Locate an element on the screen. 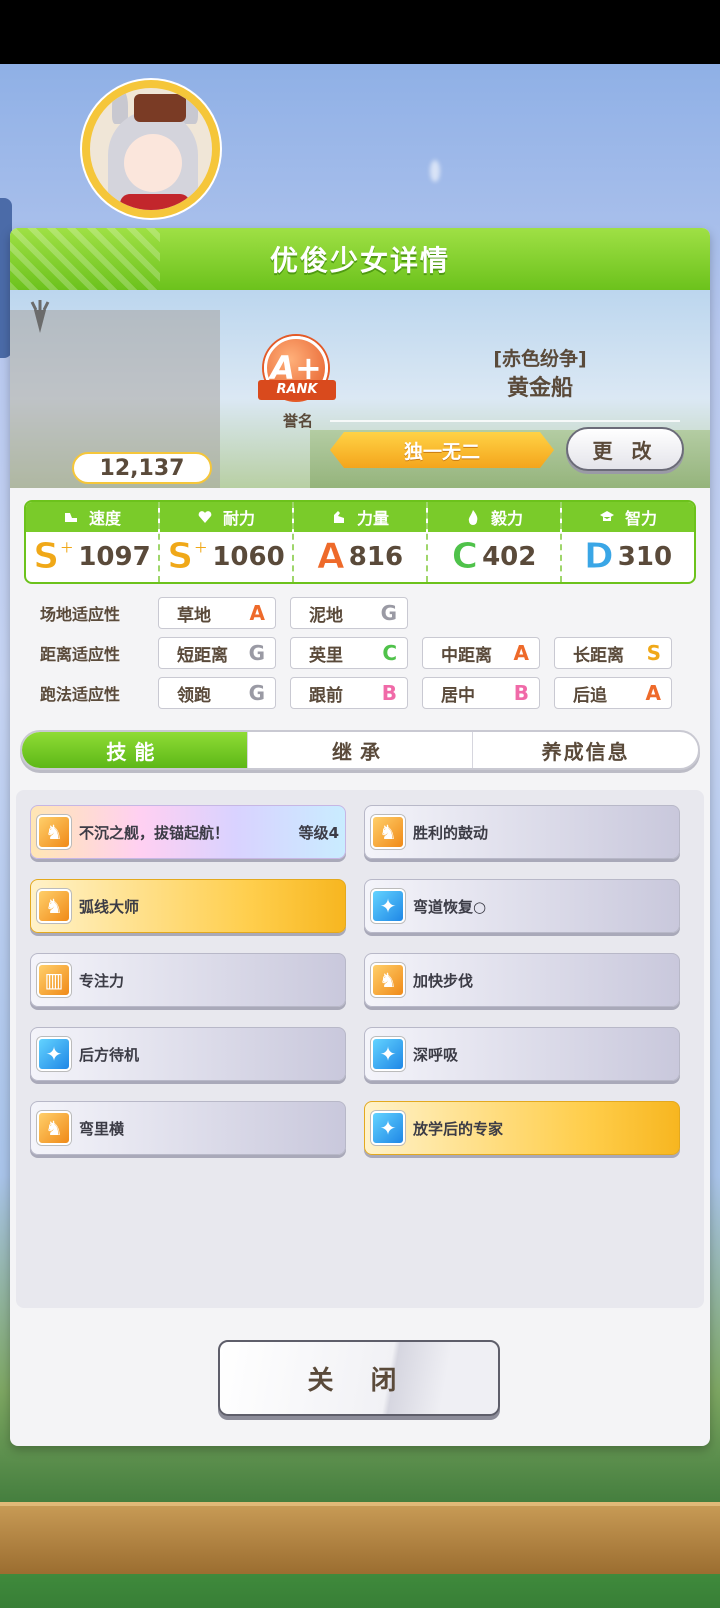 This screenshot has height=1608, width=720. stat-value: 402 is located at coordinates (509, 557).